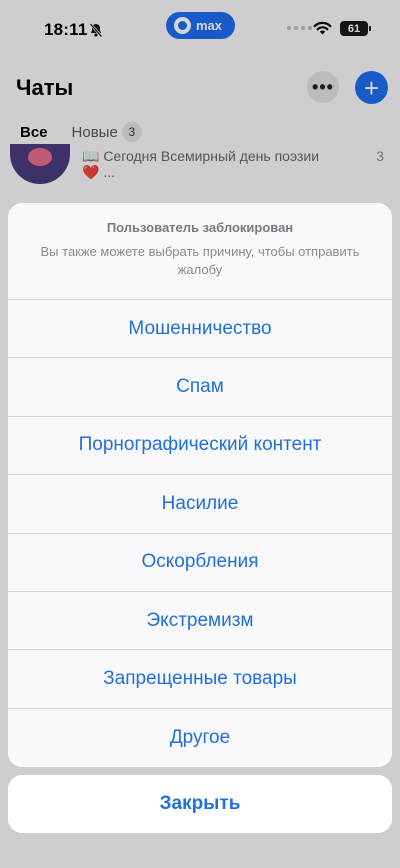 The image size is (400, 868). I want to click on option-fraud: Мошенничество, so click(200, 329).